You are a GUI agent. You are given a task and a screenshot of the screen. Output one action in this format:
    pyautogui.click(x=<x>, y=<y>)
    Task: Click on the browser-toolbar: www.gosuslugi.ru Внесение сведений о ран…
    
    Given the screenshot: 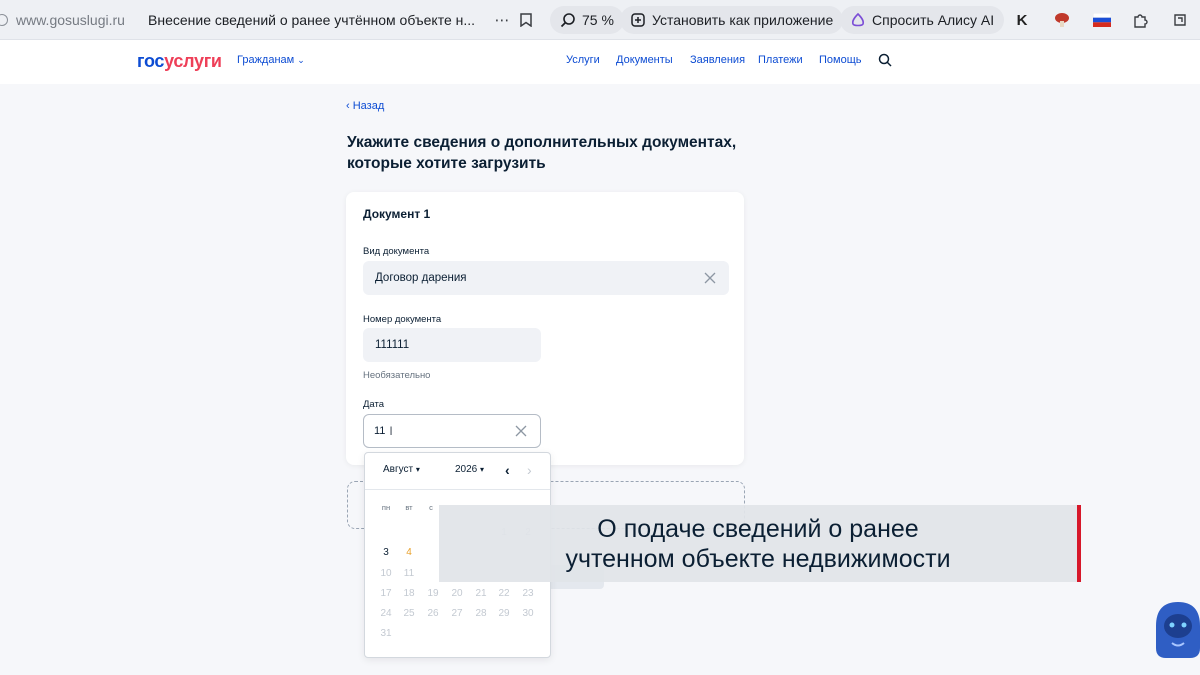 What is the action you would take?
    pyautogui.click(x=600, y=20)
    